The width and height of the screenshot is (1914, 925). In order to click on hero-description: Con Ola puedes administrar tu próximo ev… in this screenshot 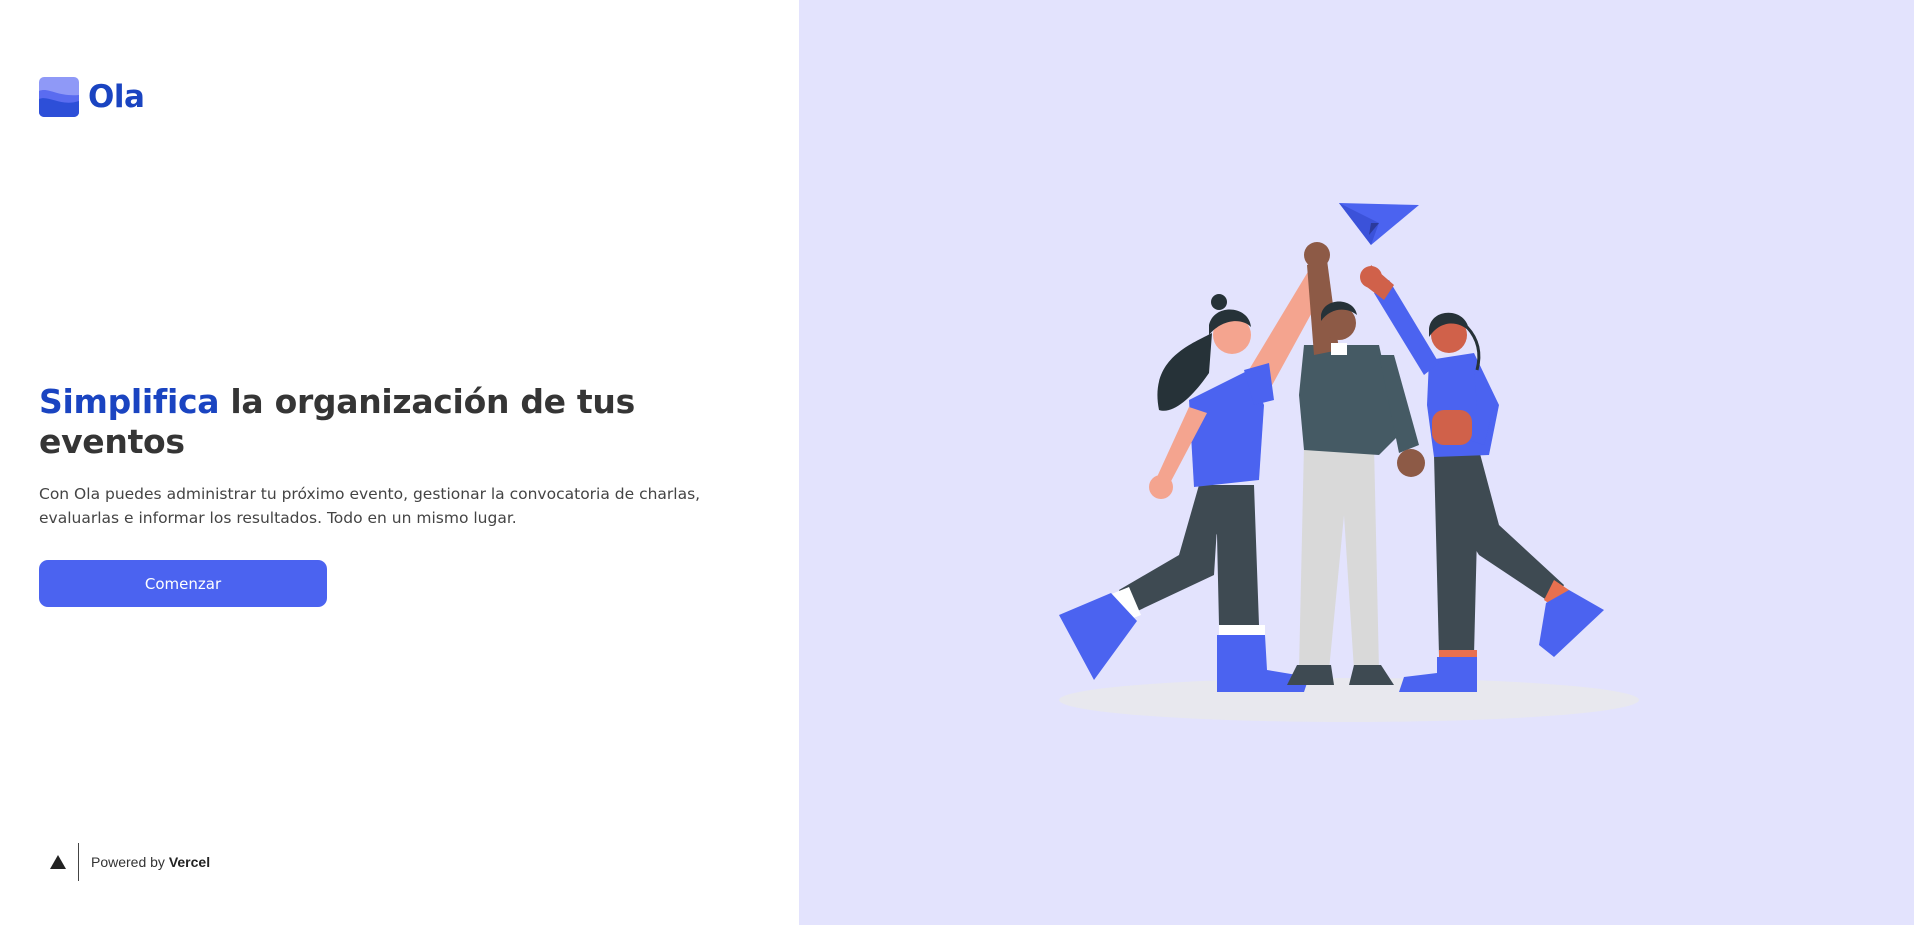, I will do `click(370, 506)`.